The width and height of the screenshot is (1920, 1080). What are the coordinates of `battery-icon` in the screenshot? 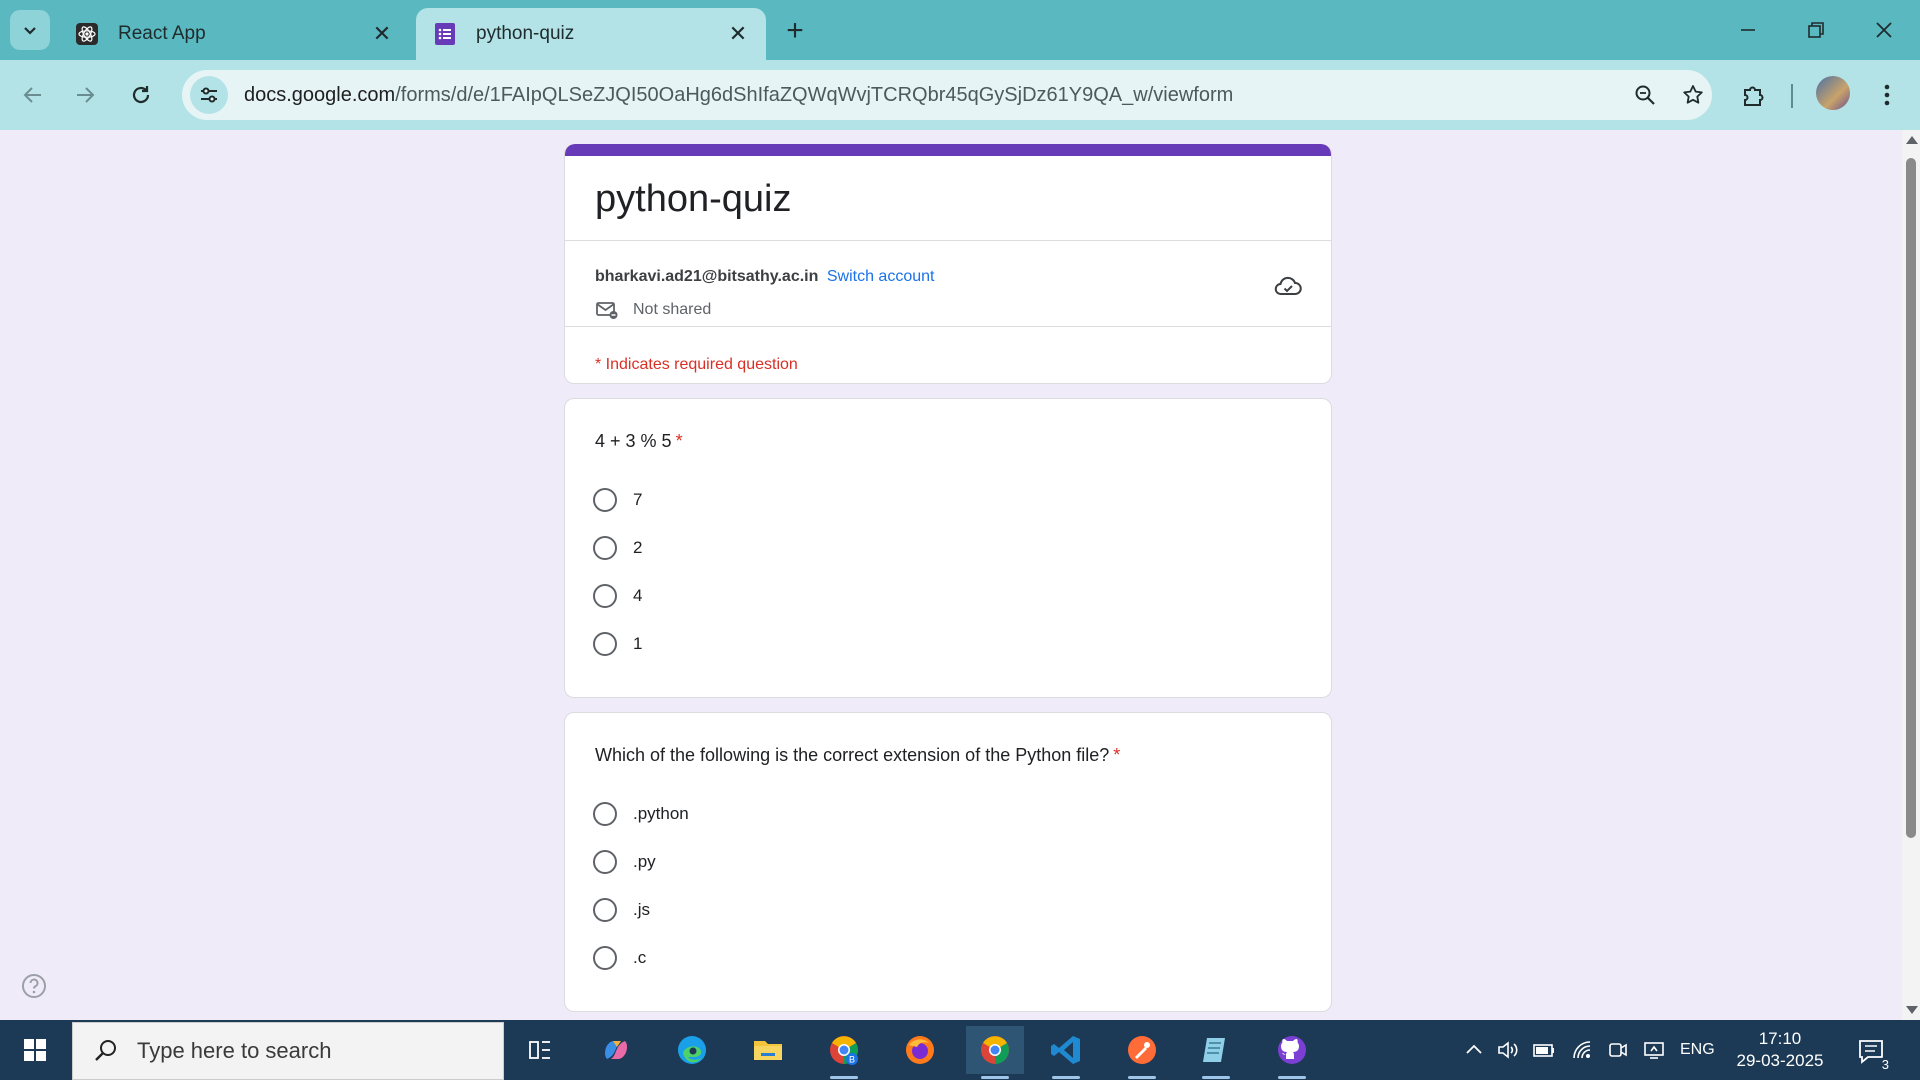 It's located at (1544, 1050).